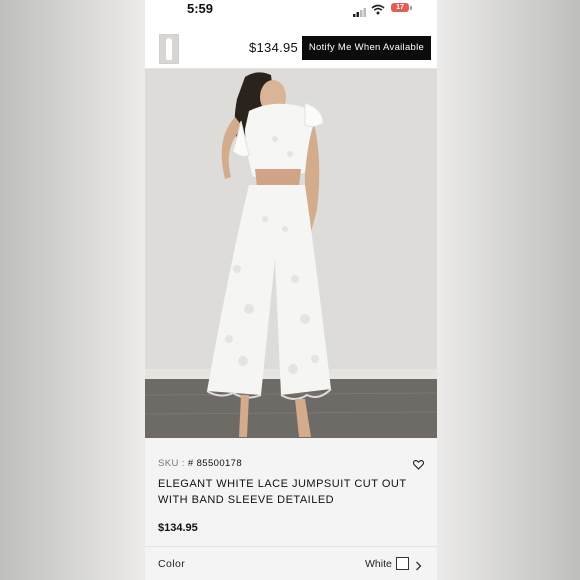 The height and width of the screenshot is (580, 580). I want to click on top-bar-price: $134.95, so click(274, 47).